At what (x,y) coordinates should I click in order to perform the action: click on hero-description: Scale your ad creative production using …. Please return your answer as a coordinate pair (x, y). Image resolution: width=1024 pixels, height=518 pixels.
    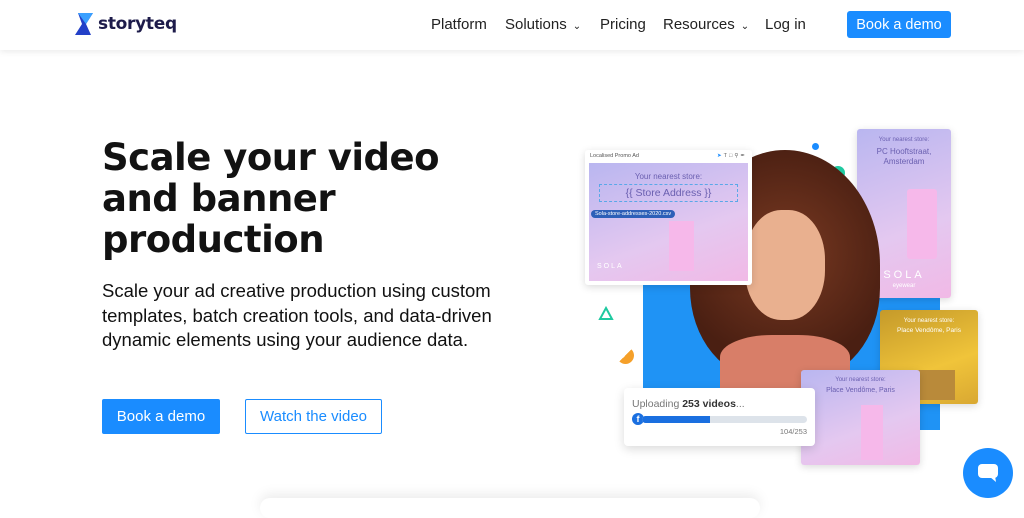
    Looking at the image, I should click on (297, 315).